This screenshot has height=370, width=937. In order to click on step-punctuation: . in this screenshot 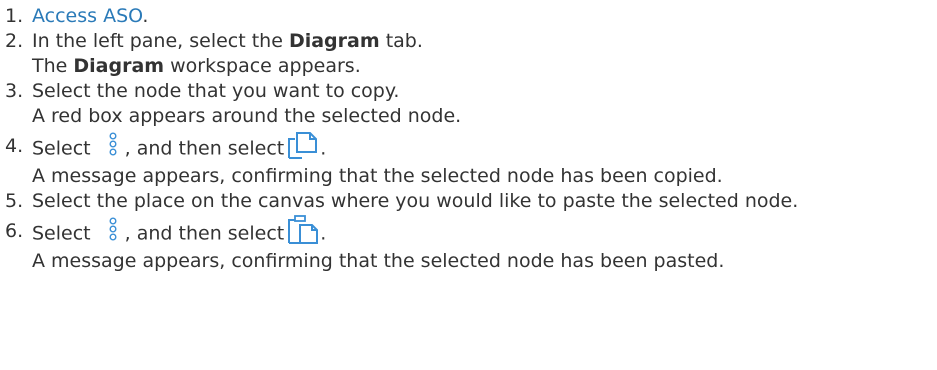, I will do `click(145, 16)`.